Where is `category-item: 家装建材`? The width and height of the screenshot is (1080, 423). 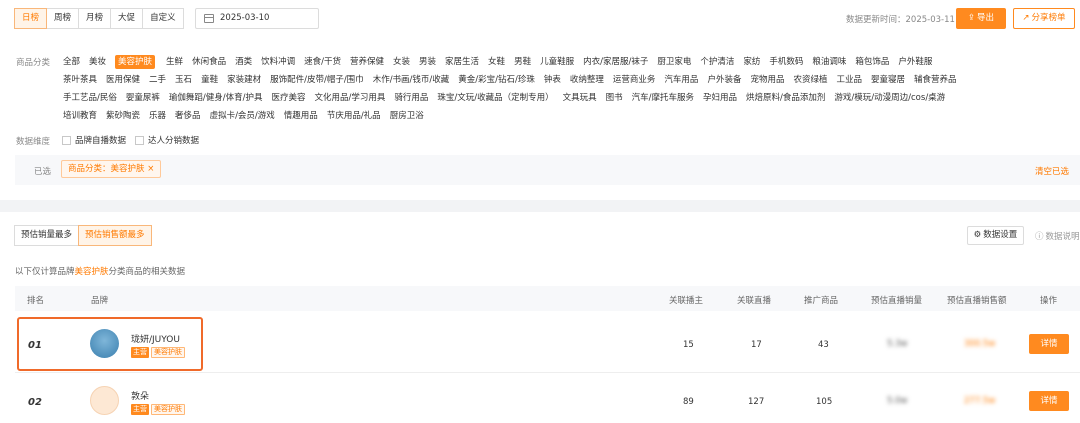
category-item: 家装建材 is located at coordinates (244, 80).